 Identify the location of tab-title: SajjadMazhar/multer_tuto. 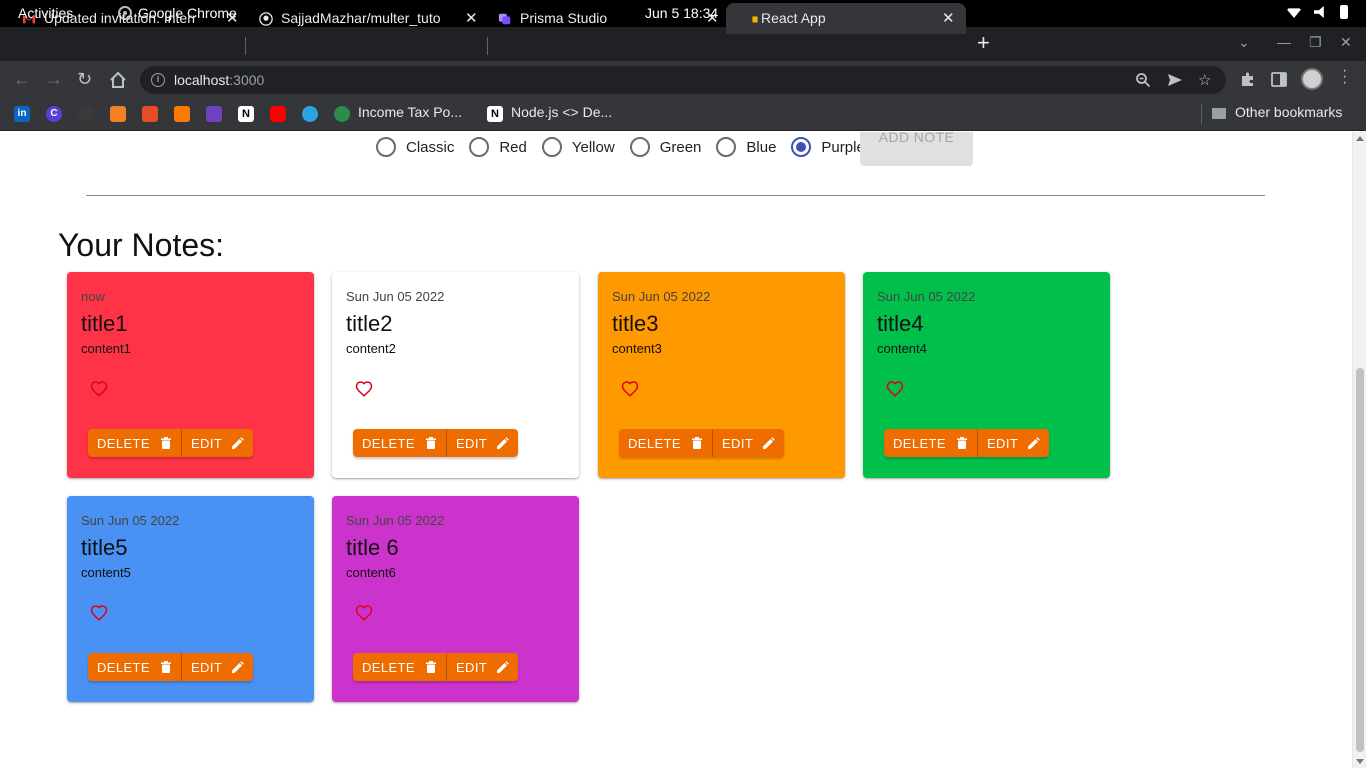
(361, 18).